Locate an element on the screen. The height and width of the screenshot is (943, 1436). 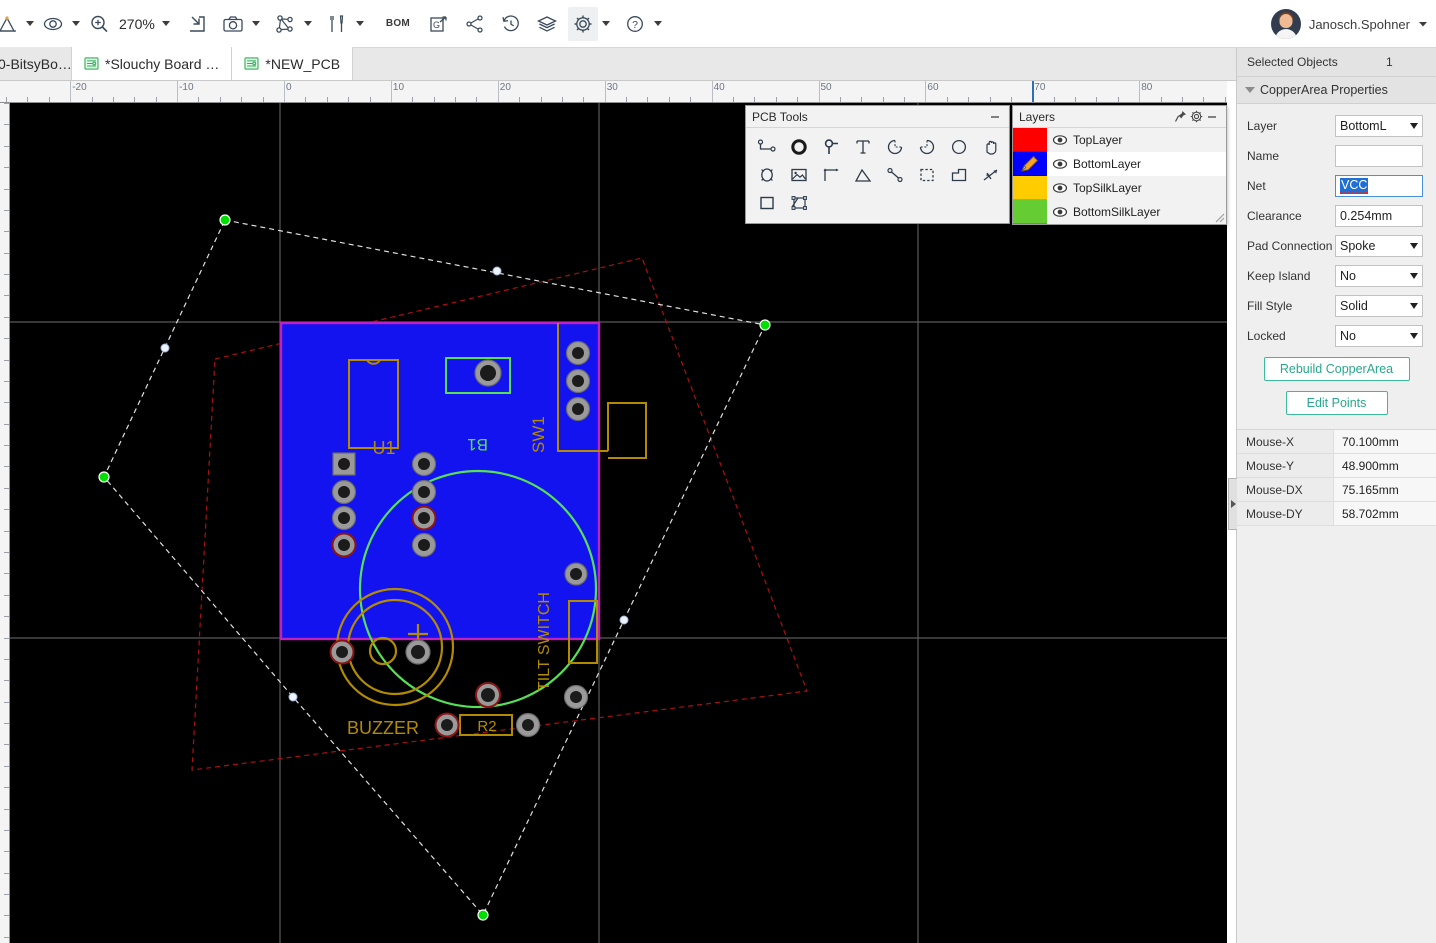
copperarea-properties-header: CopperArea Properties is located at coordinates (1336, 90).